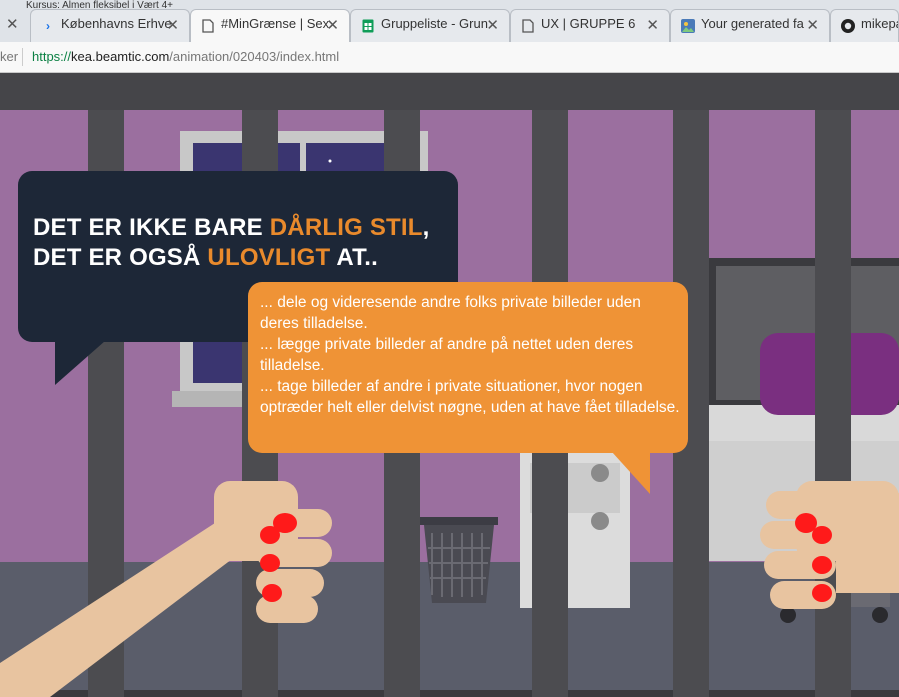 Image resolution: width=899 pixels, height=697 pixels. I want to click on tab-kobenhavns: › Københavns Erhve ✕, so click(110, 25).